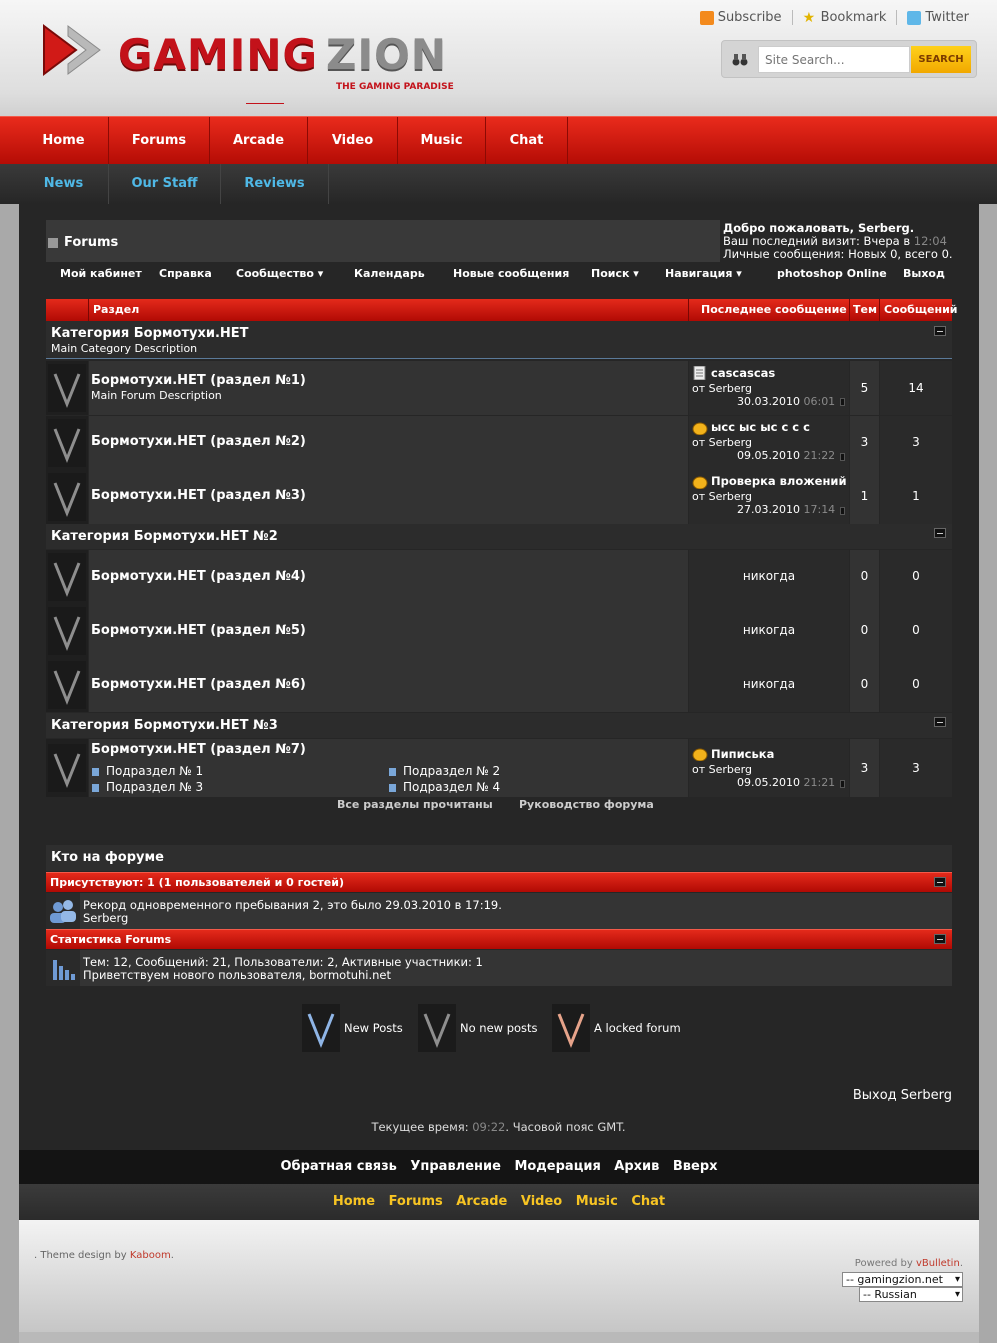 This screenshot has height=1343, width=997. I want to click on forum-main-cell: Бормотухи.НЕТ (раздел №3), so click(388, 497).